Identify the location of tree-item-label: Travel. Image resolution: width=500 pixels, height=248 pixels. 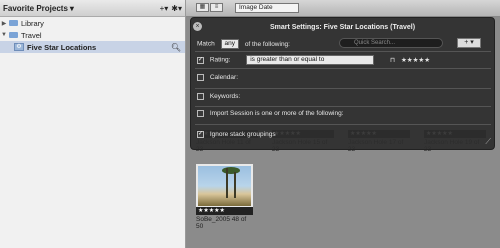
(31, 35).